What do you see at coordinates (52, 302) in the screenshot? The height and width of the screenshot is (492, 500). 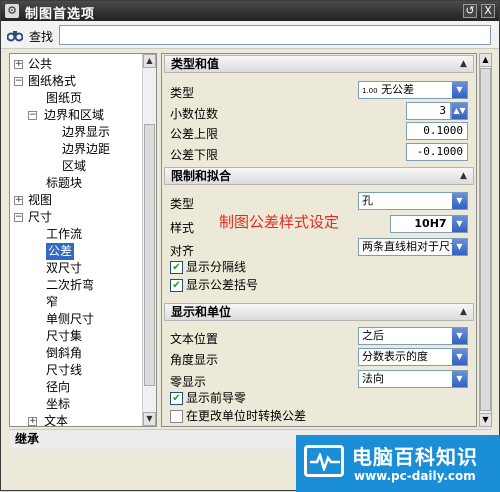 I see `tree-item: 窄` at bounding box center [52, 302].